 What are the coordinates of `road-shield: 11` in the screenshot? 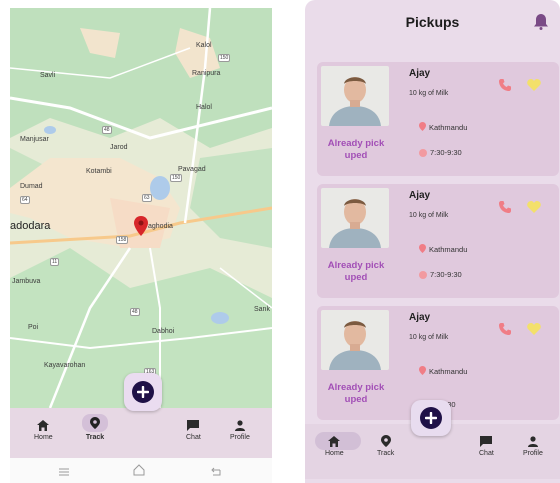 It's located at (55, 262).